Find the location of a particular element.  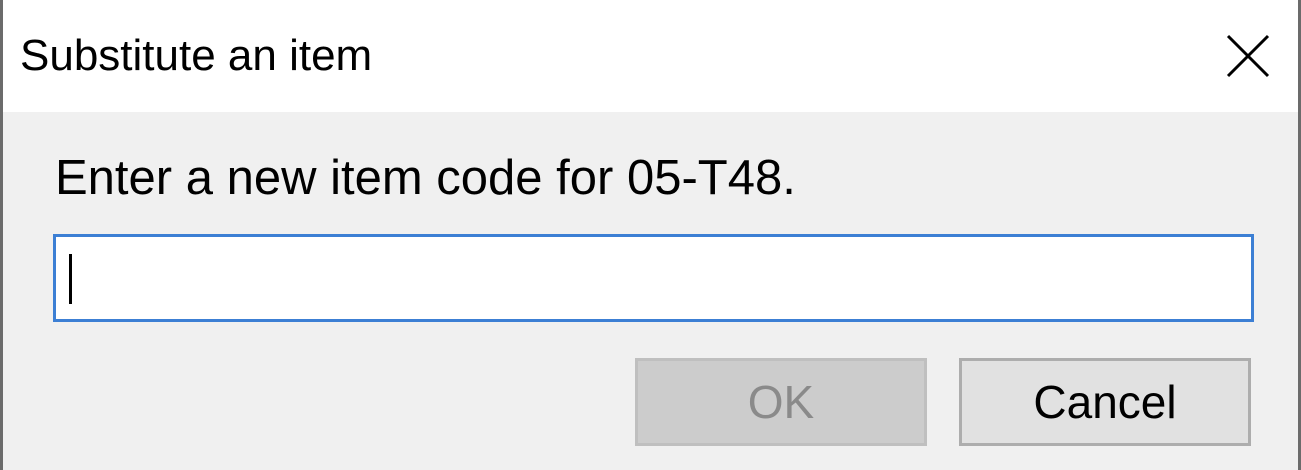

close-icon is located at coordinates (1248, 56).